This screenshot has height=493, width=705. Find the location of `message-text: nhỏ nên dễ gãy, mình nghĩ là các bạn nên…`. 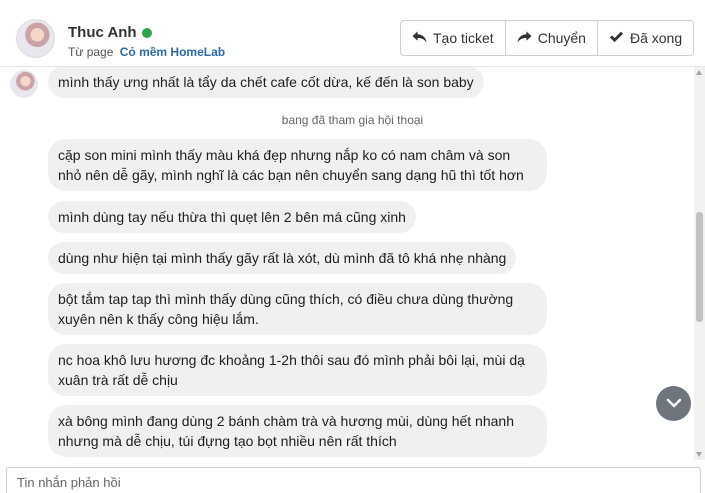

message-text: nhỏ nên dễ gãy, mình nghĩ là các bạn nên… is located at coordinates (291, 175).